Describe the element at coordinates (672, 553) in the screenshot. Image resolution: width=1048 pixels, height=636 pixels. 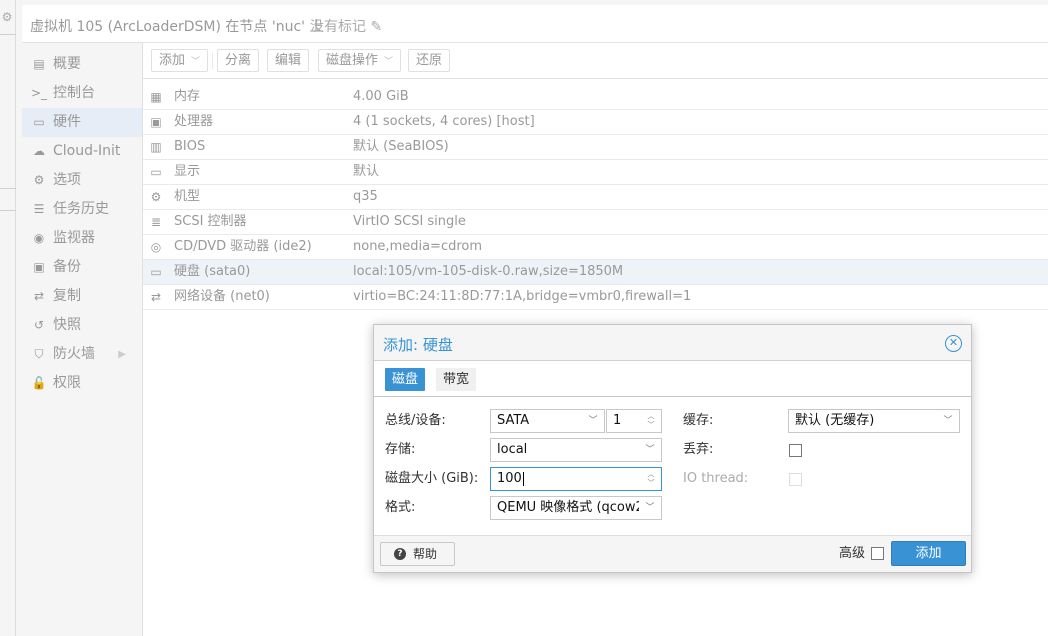
I see `dialog-footer: ? 帮助 高级 添加` at that location.